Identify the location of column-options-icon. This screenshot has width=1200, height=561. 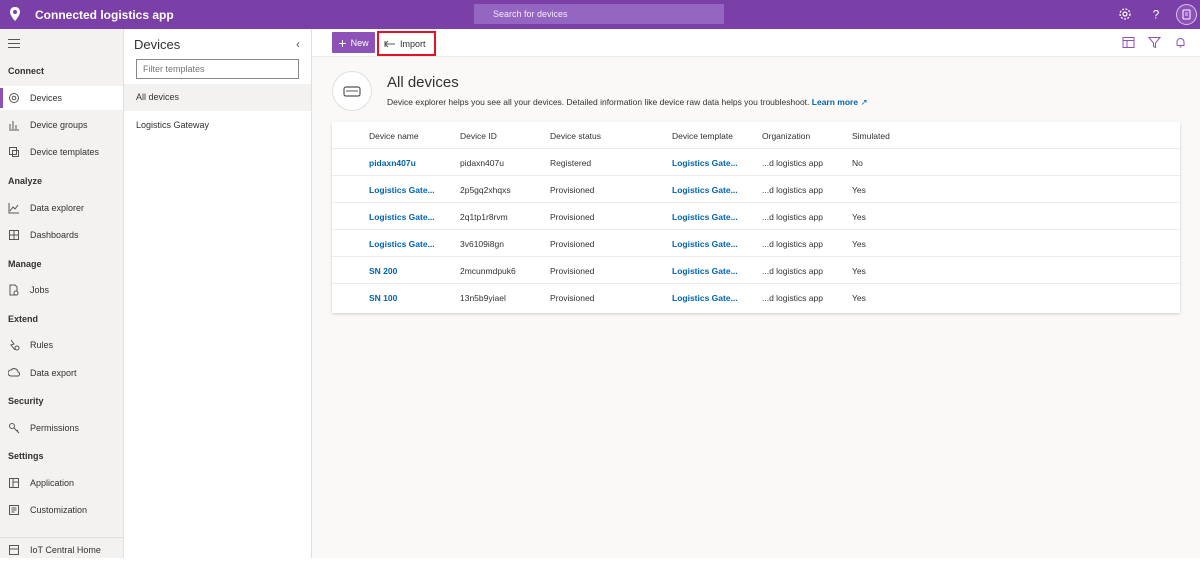
(1128, 42).